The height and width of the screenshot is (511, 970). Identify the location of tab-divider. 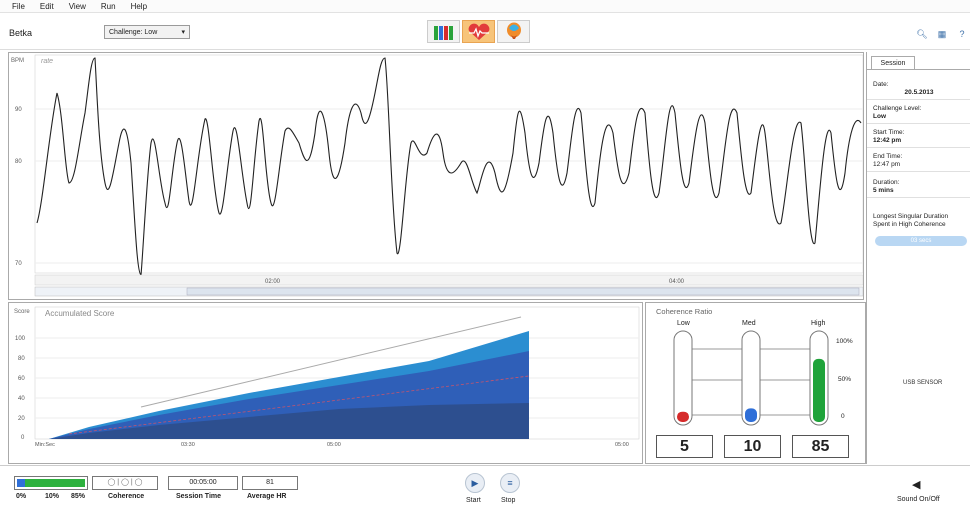
(918, 69).